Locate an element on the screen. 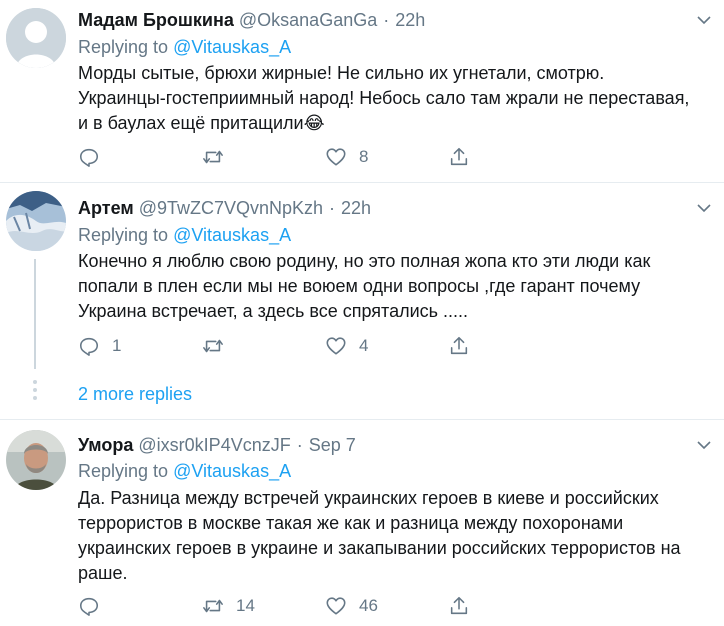 The width and height of the screenshot is (724, 626). tweet-header: Мадам Брошкина @OksanaGanGa · 22h is located at coordinates (251, 20).